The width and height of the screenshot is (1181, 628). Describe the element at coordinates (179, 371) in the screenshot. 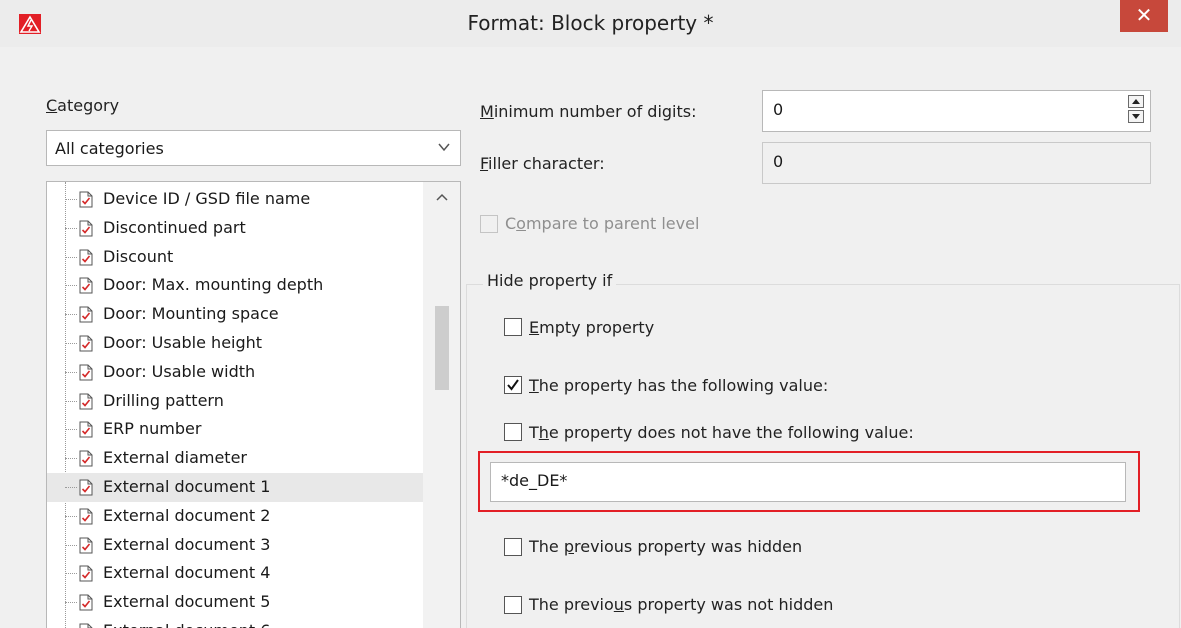

I see `tree-item-label: Door: Usable width` at that location.